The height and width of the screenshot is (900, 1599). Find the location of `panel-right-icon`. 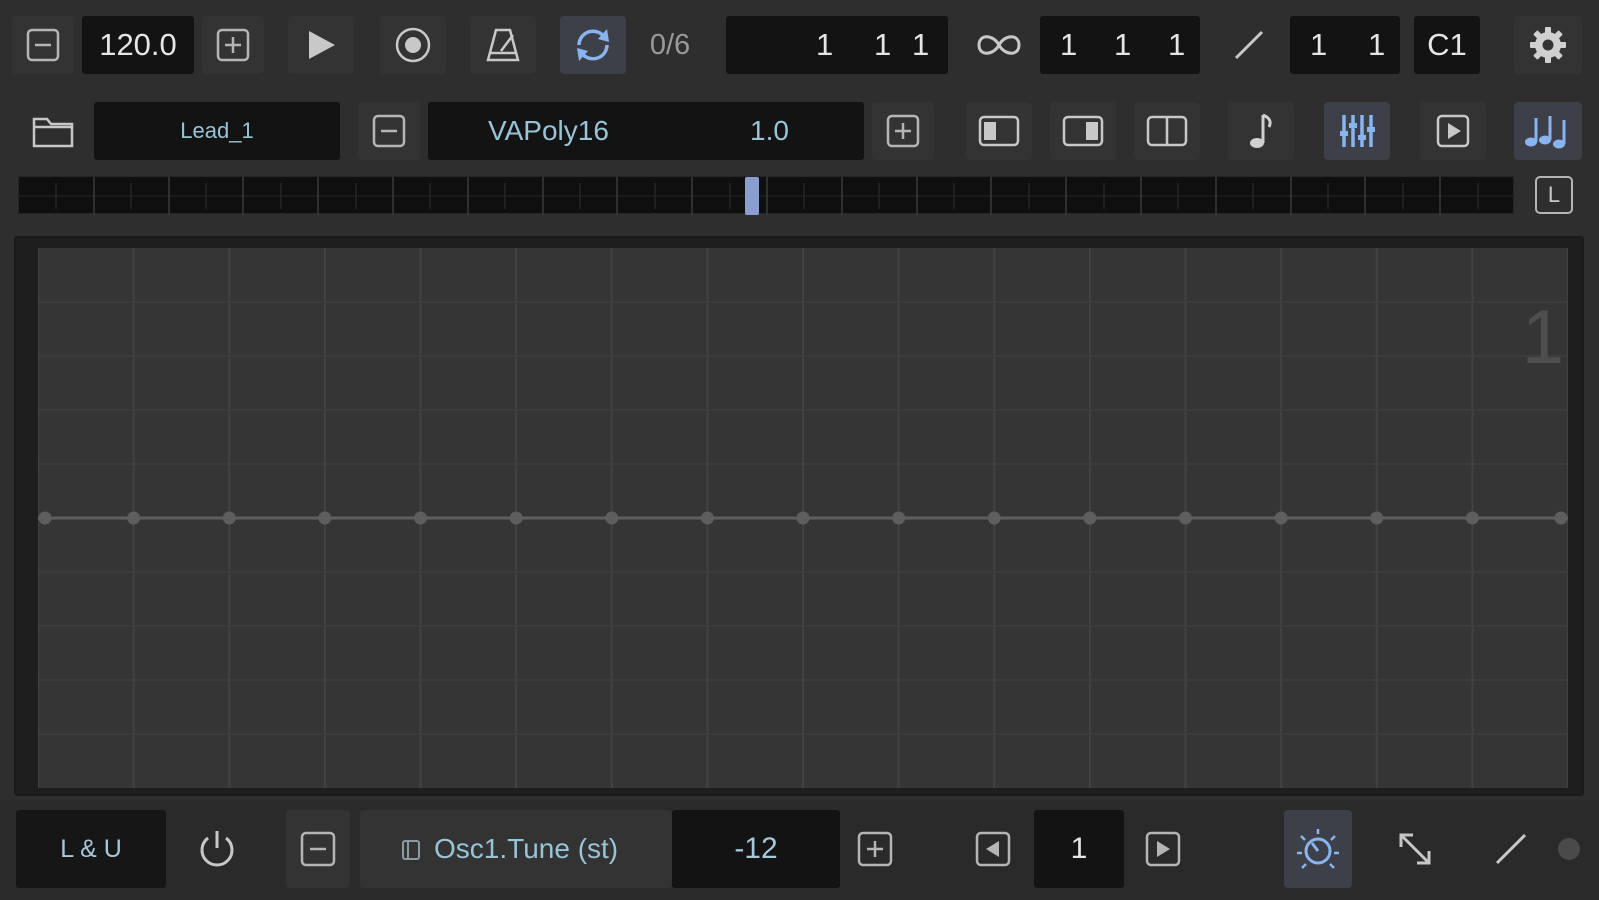

panel-right-icon is located at coordinates (1083, 131).